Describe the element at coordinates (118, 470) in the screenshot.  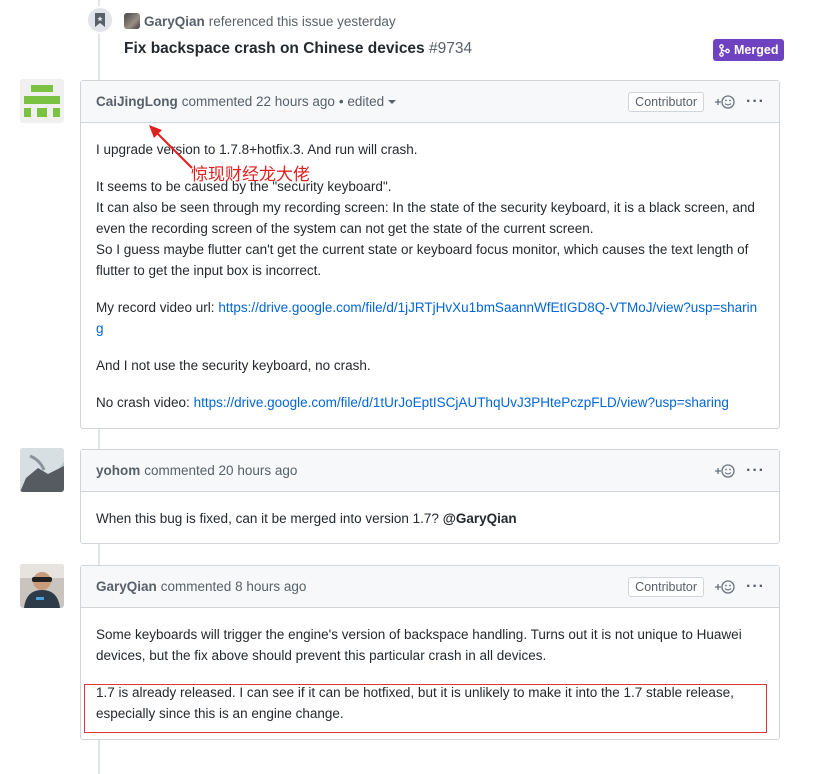
I see `comment-author: yohom` at that location.